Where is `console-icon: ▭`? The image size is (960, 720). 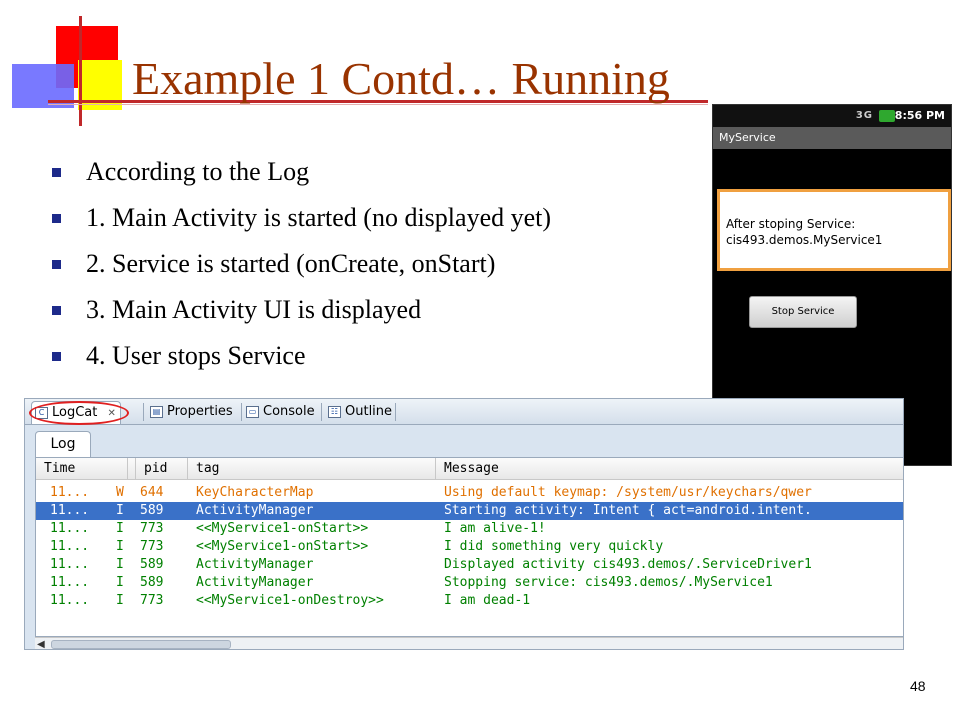 console-icon: ▭ is located at coordinates (252, 412).